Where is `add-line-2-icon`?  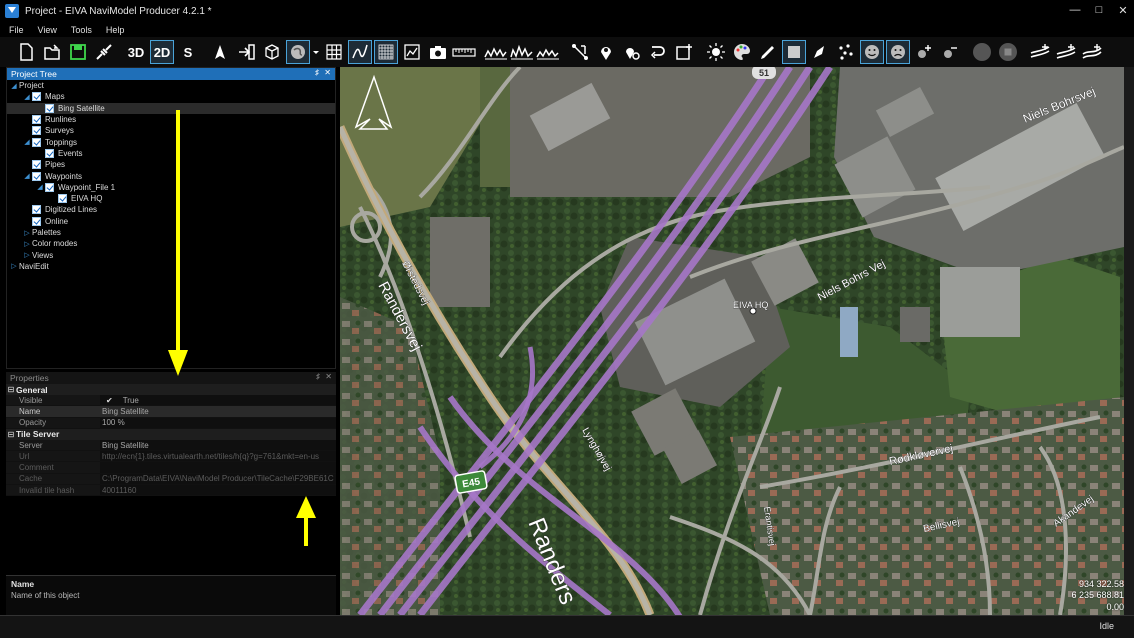
add-line-2-icon is located at coordinates (1066, 52).